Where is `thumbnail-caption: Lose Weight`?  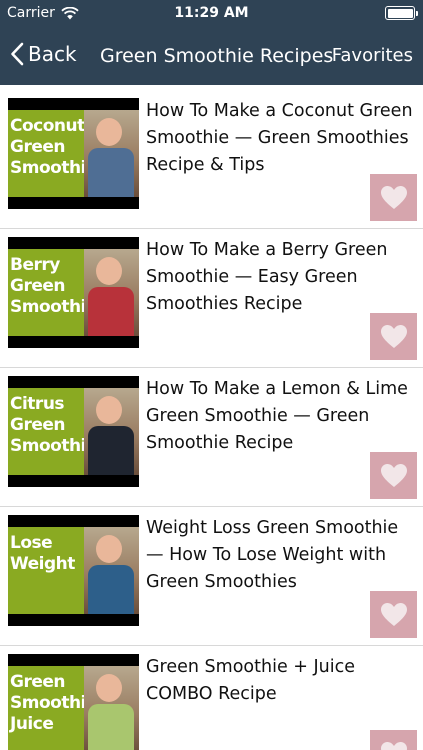
thumbnail-caption: Lose Weight is located at coordinates (46, 570).